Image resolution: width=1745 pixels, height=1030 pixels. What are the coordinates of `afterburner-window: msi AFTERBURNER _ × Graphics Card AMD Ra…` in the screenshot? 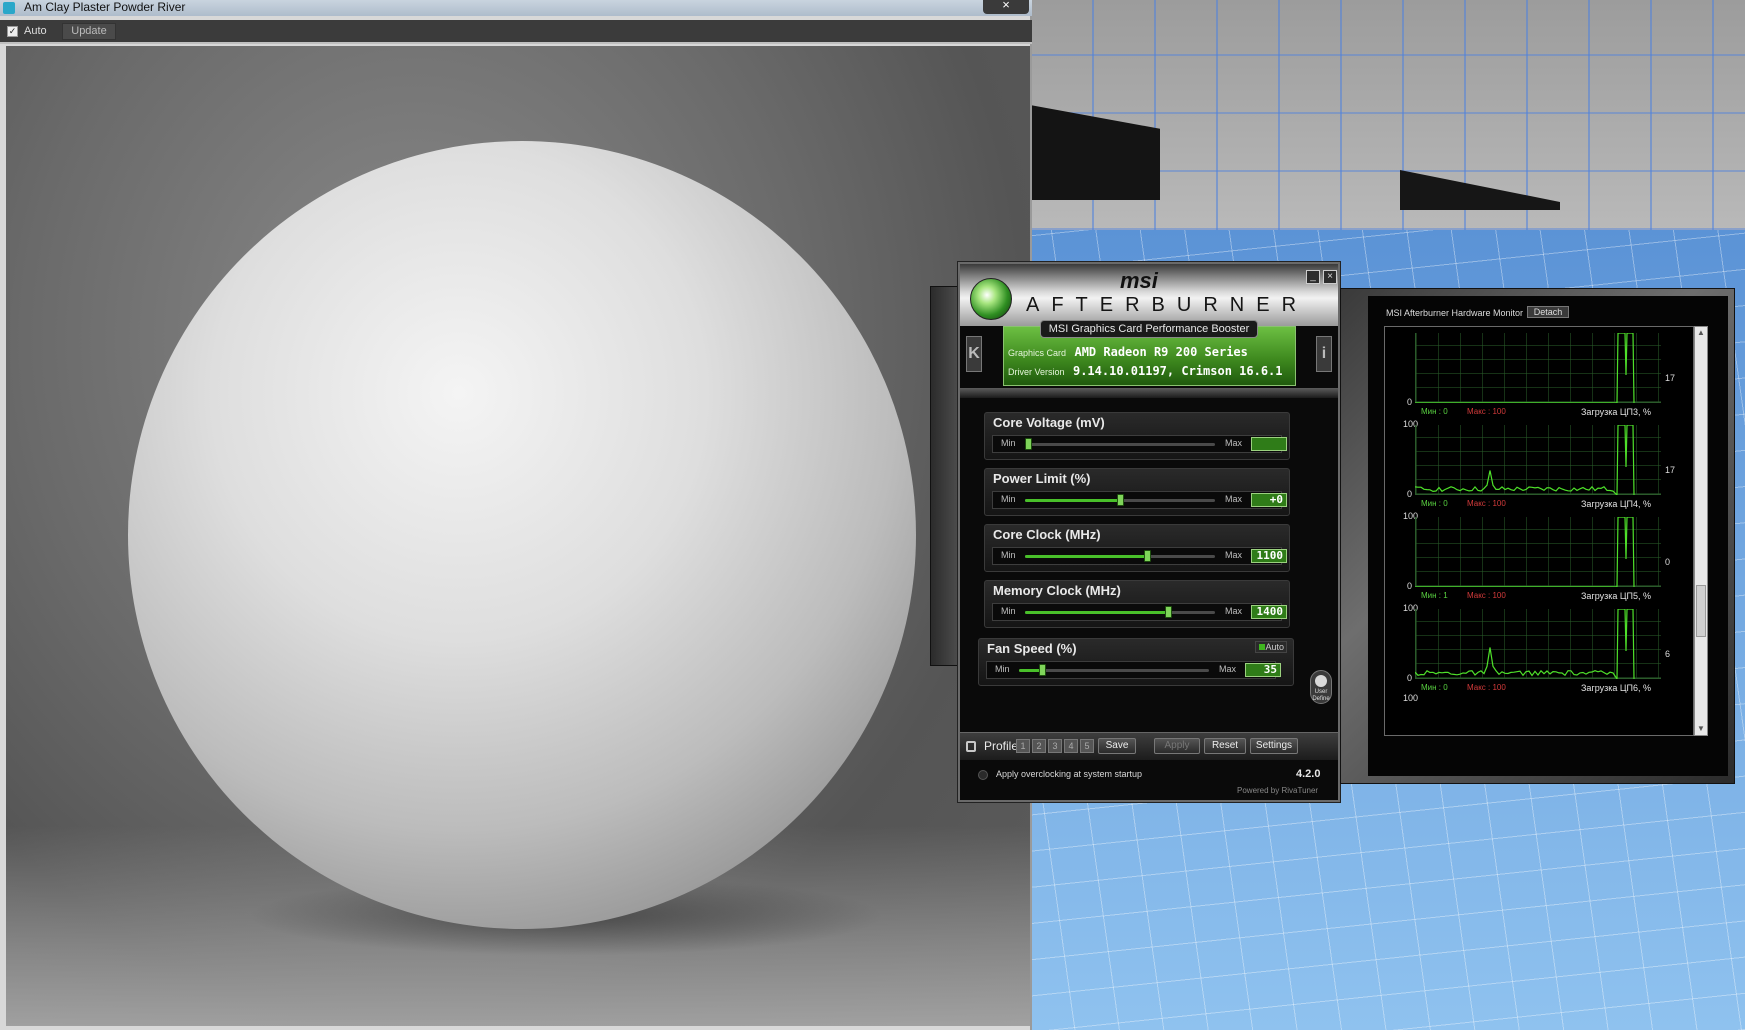 It's located at (1135, 532).